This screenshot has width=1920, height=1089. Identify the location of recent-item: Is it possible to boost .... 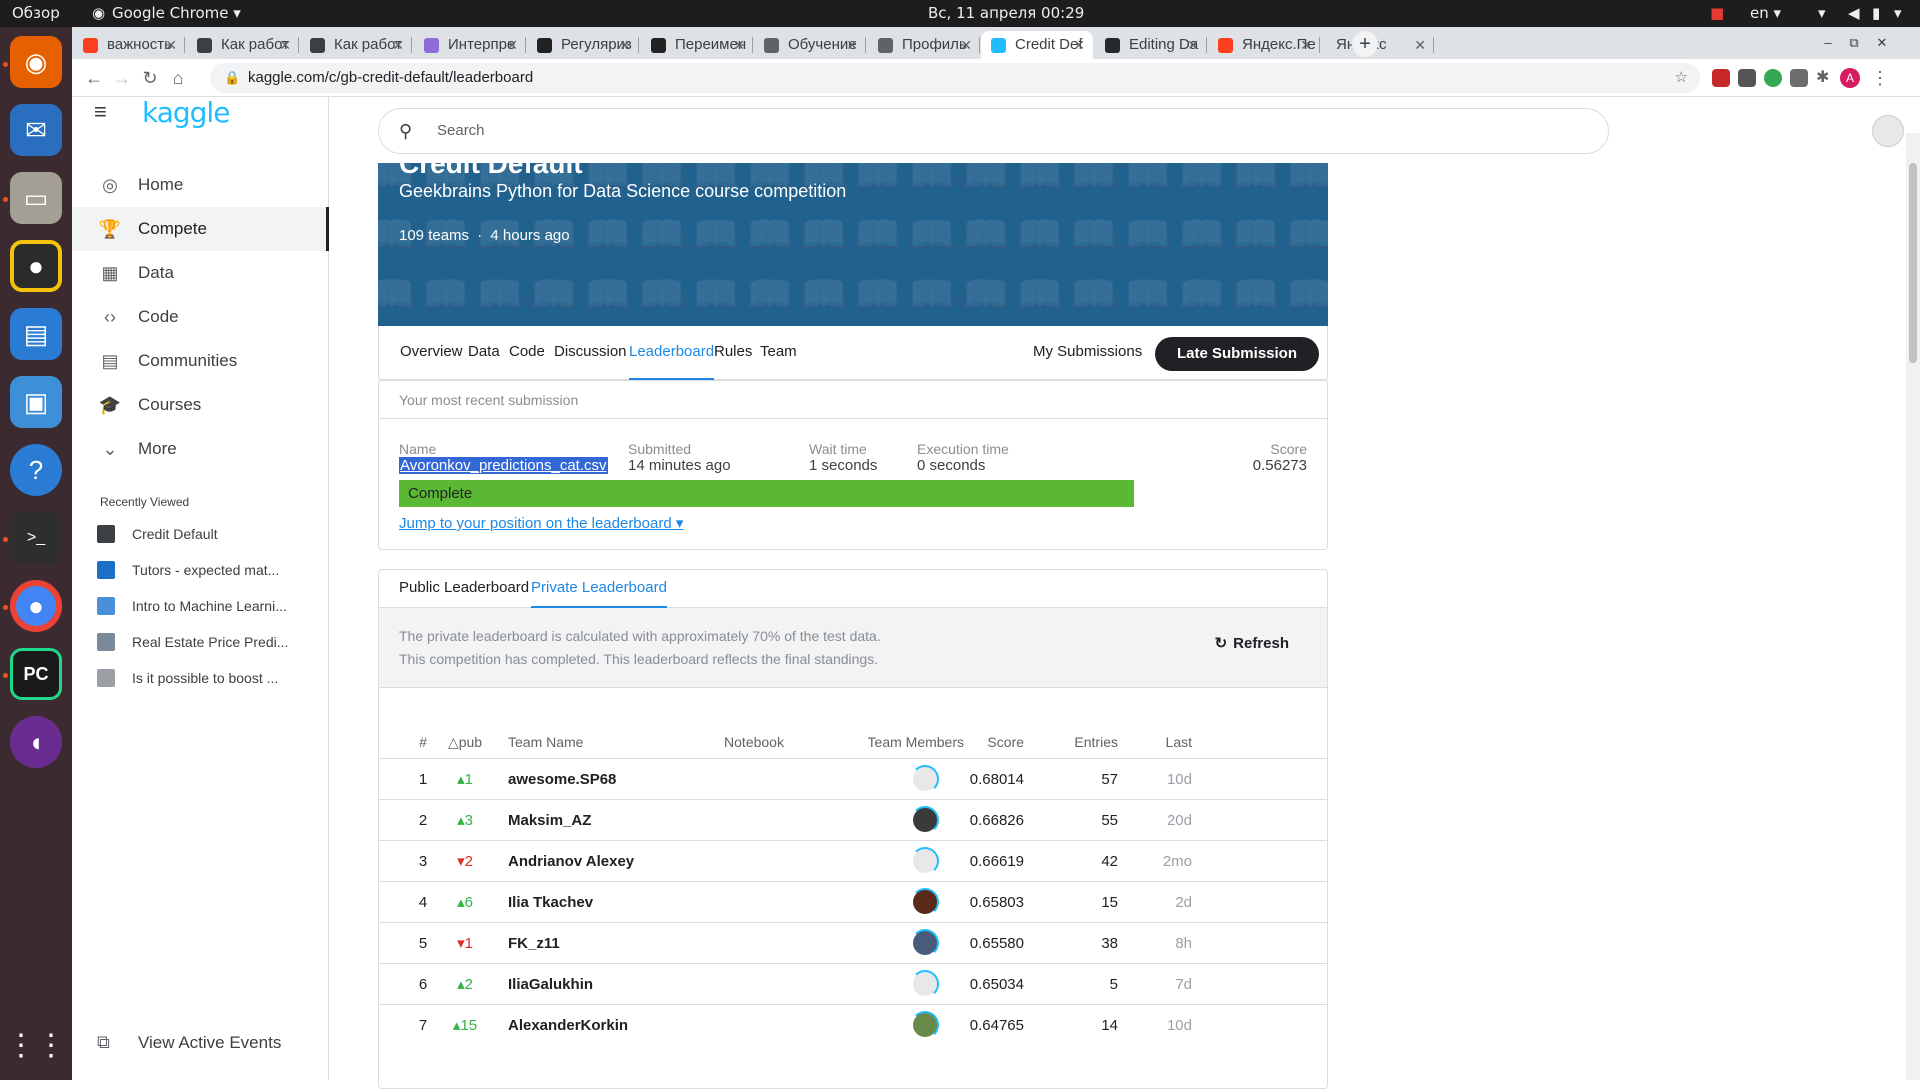
(207, 678).